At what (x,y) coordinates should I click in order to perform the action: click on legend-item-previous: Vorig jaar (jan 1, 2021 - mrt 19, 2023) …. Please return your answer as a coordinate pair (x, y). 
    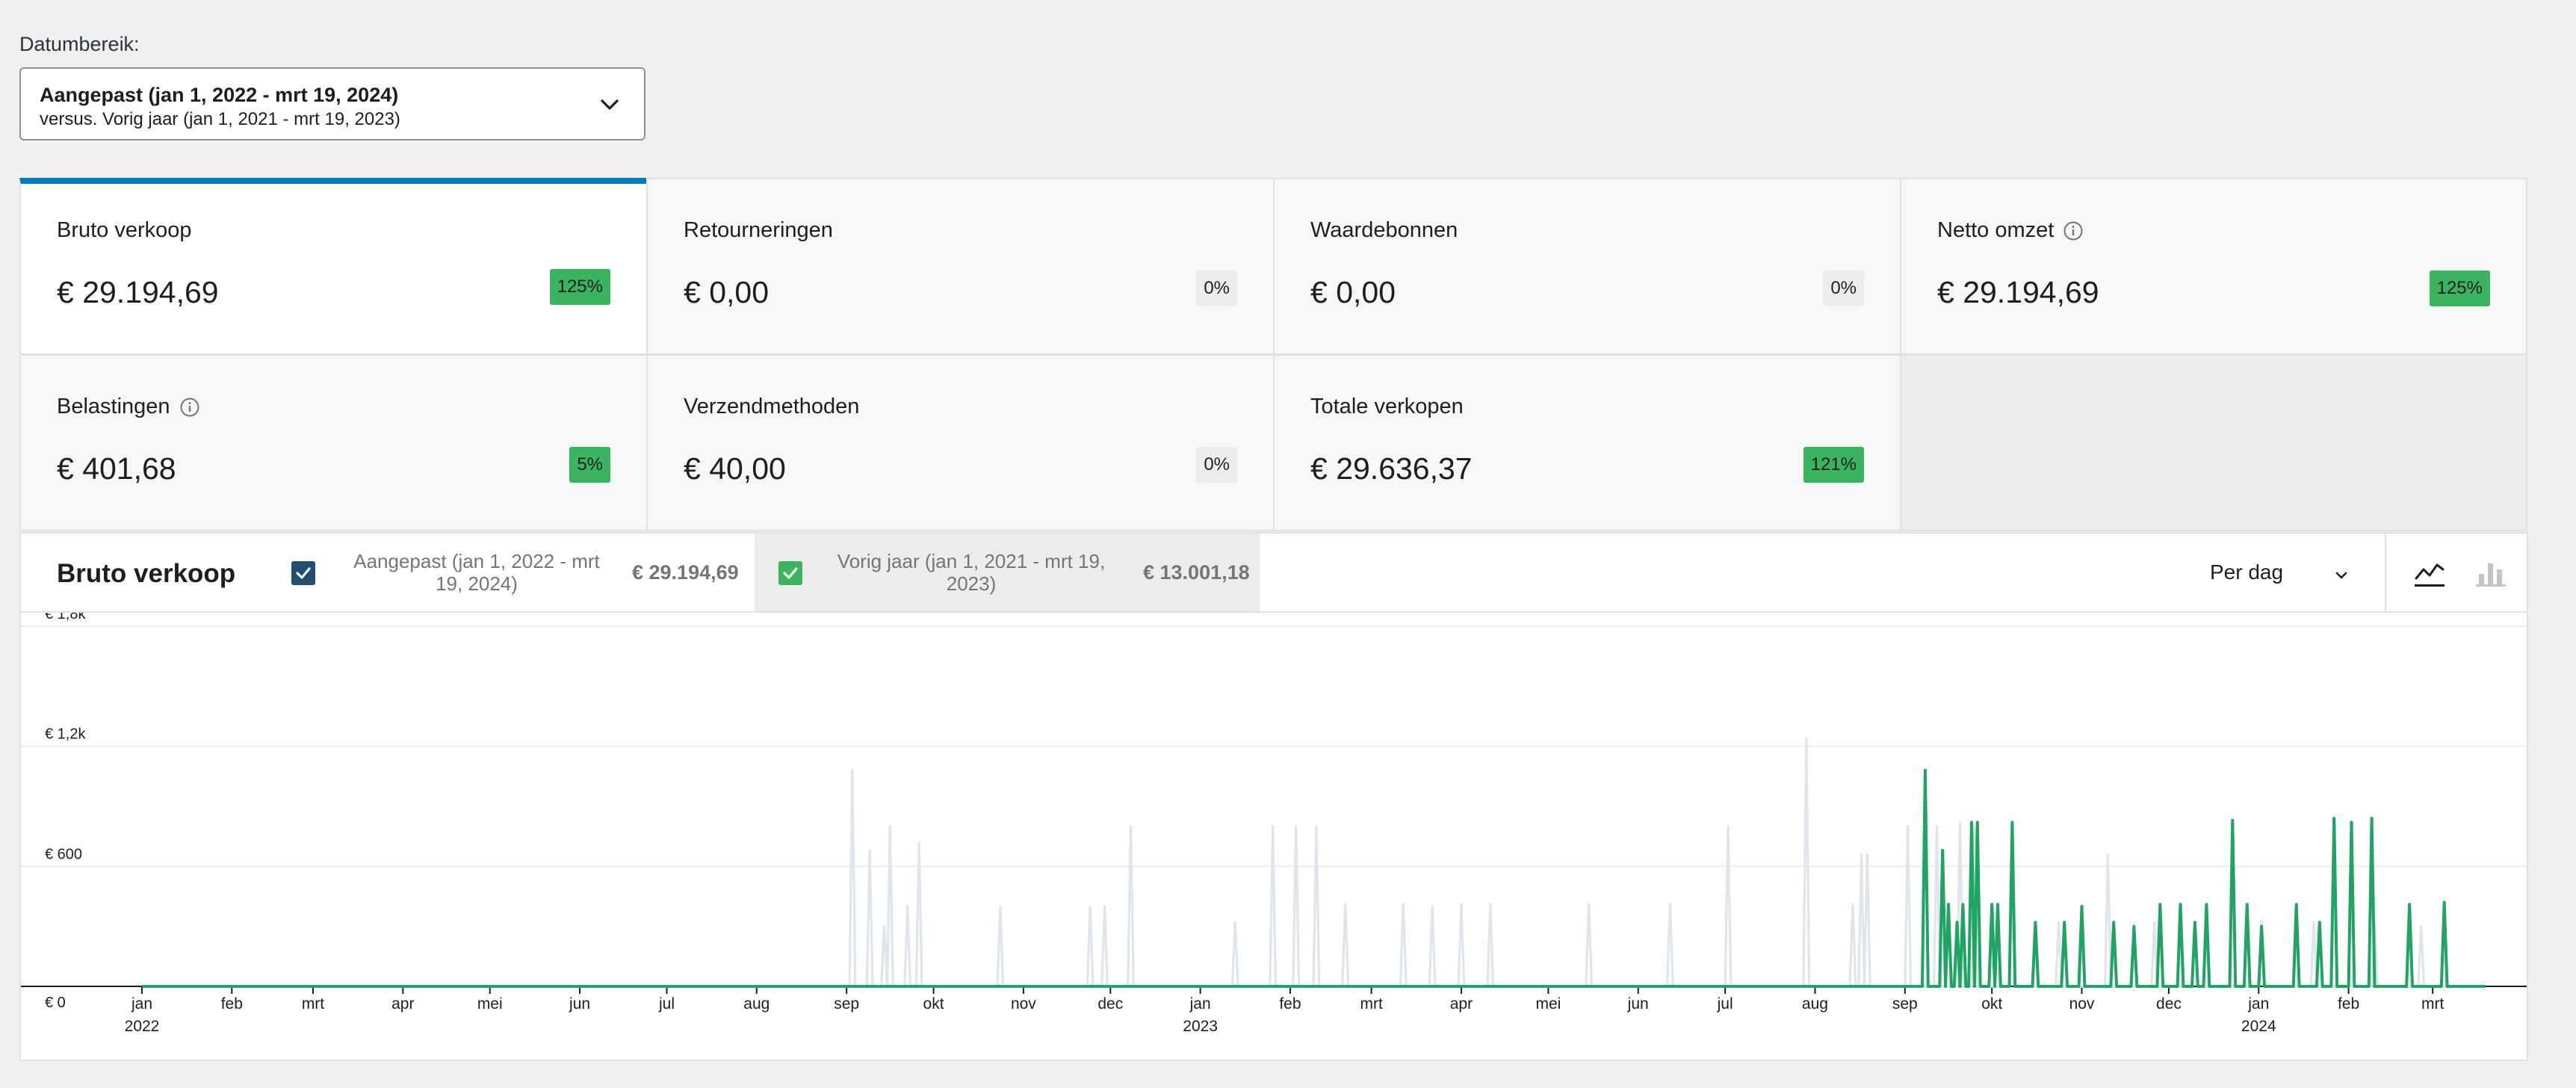
    Looking at the image, I should click on (1007, 572).